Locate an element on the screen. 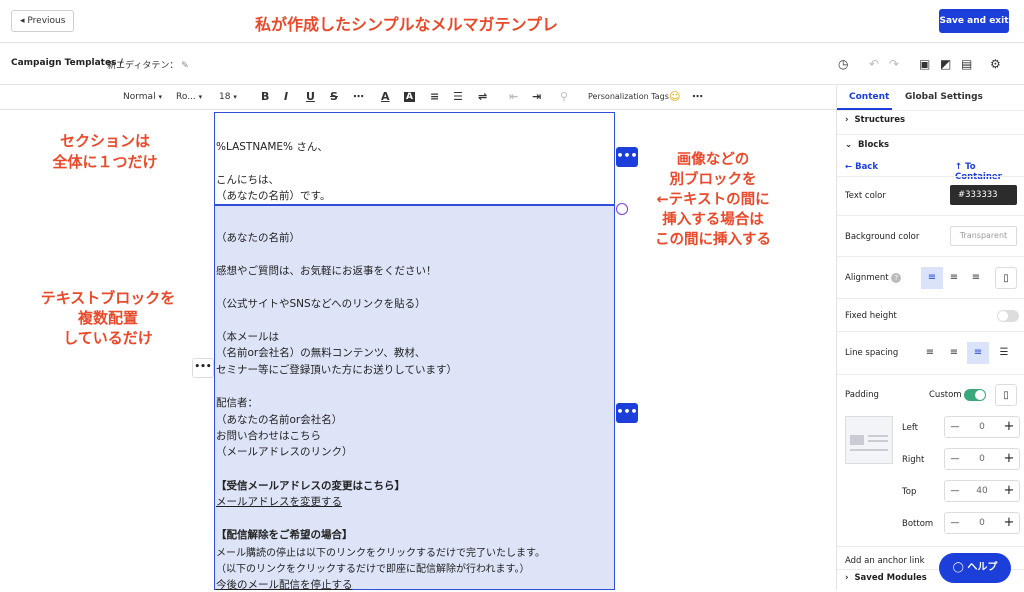  text-color-icon: A is located at coordinates (385, 96).